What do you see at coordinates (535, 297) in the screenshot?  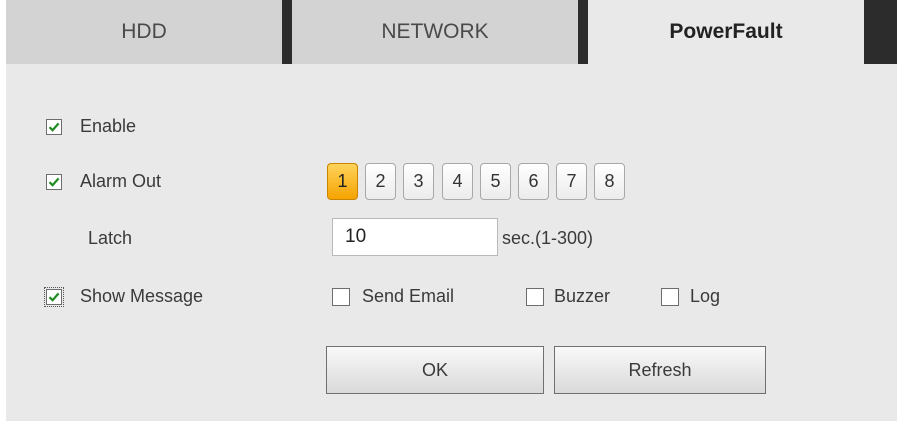 I see `buzzer-checkbox` at bounding box center [535, 297].